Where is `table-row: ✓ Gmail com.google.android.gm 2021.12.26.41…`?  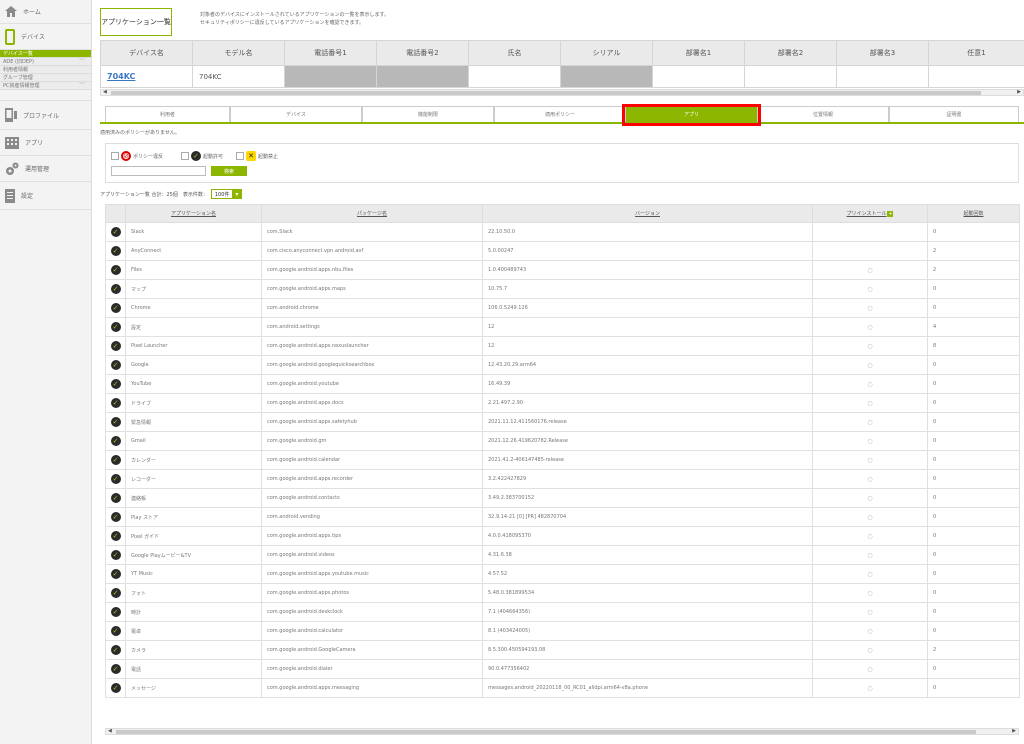
table-row: ✓ Gmail com.google.android.gm 2021.12.26.41… is located at coordinates (562, 441).